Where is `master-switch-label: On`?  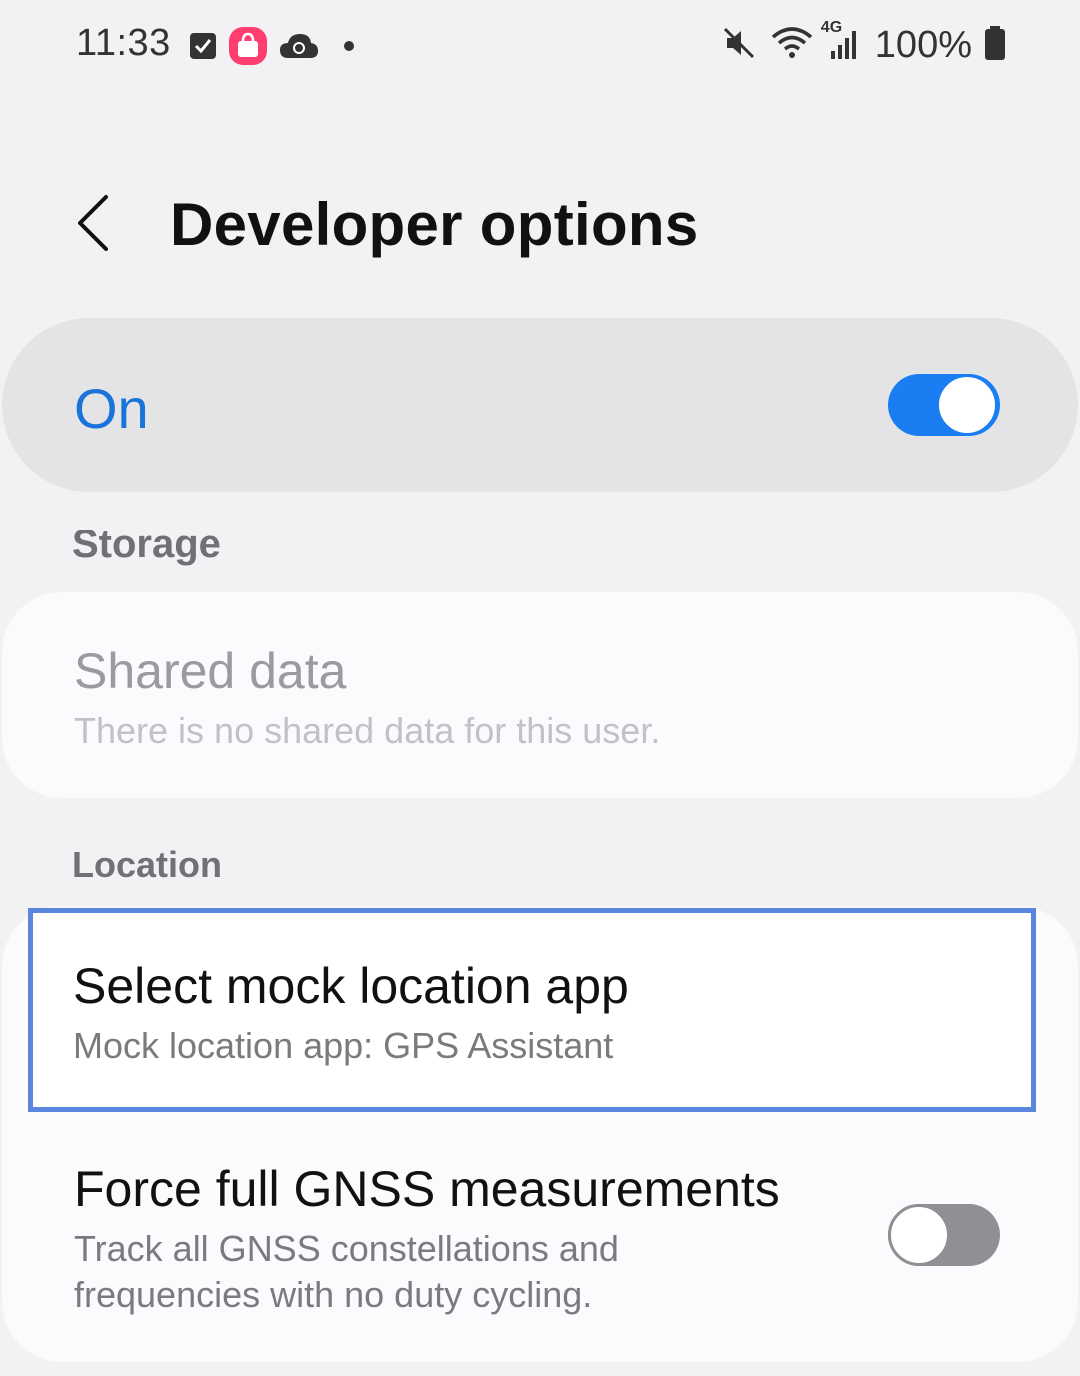 master-switch-label: On is located at coordinates (111, 408).